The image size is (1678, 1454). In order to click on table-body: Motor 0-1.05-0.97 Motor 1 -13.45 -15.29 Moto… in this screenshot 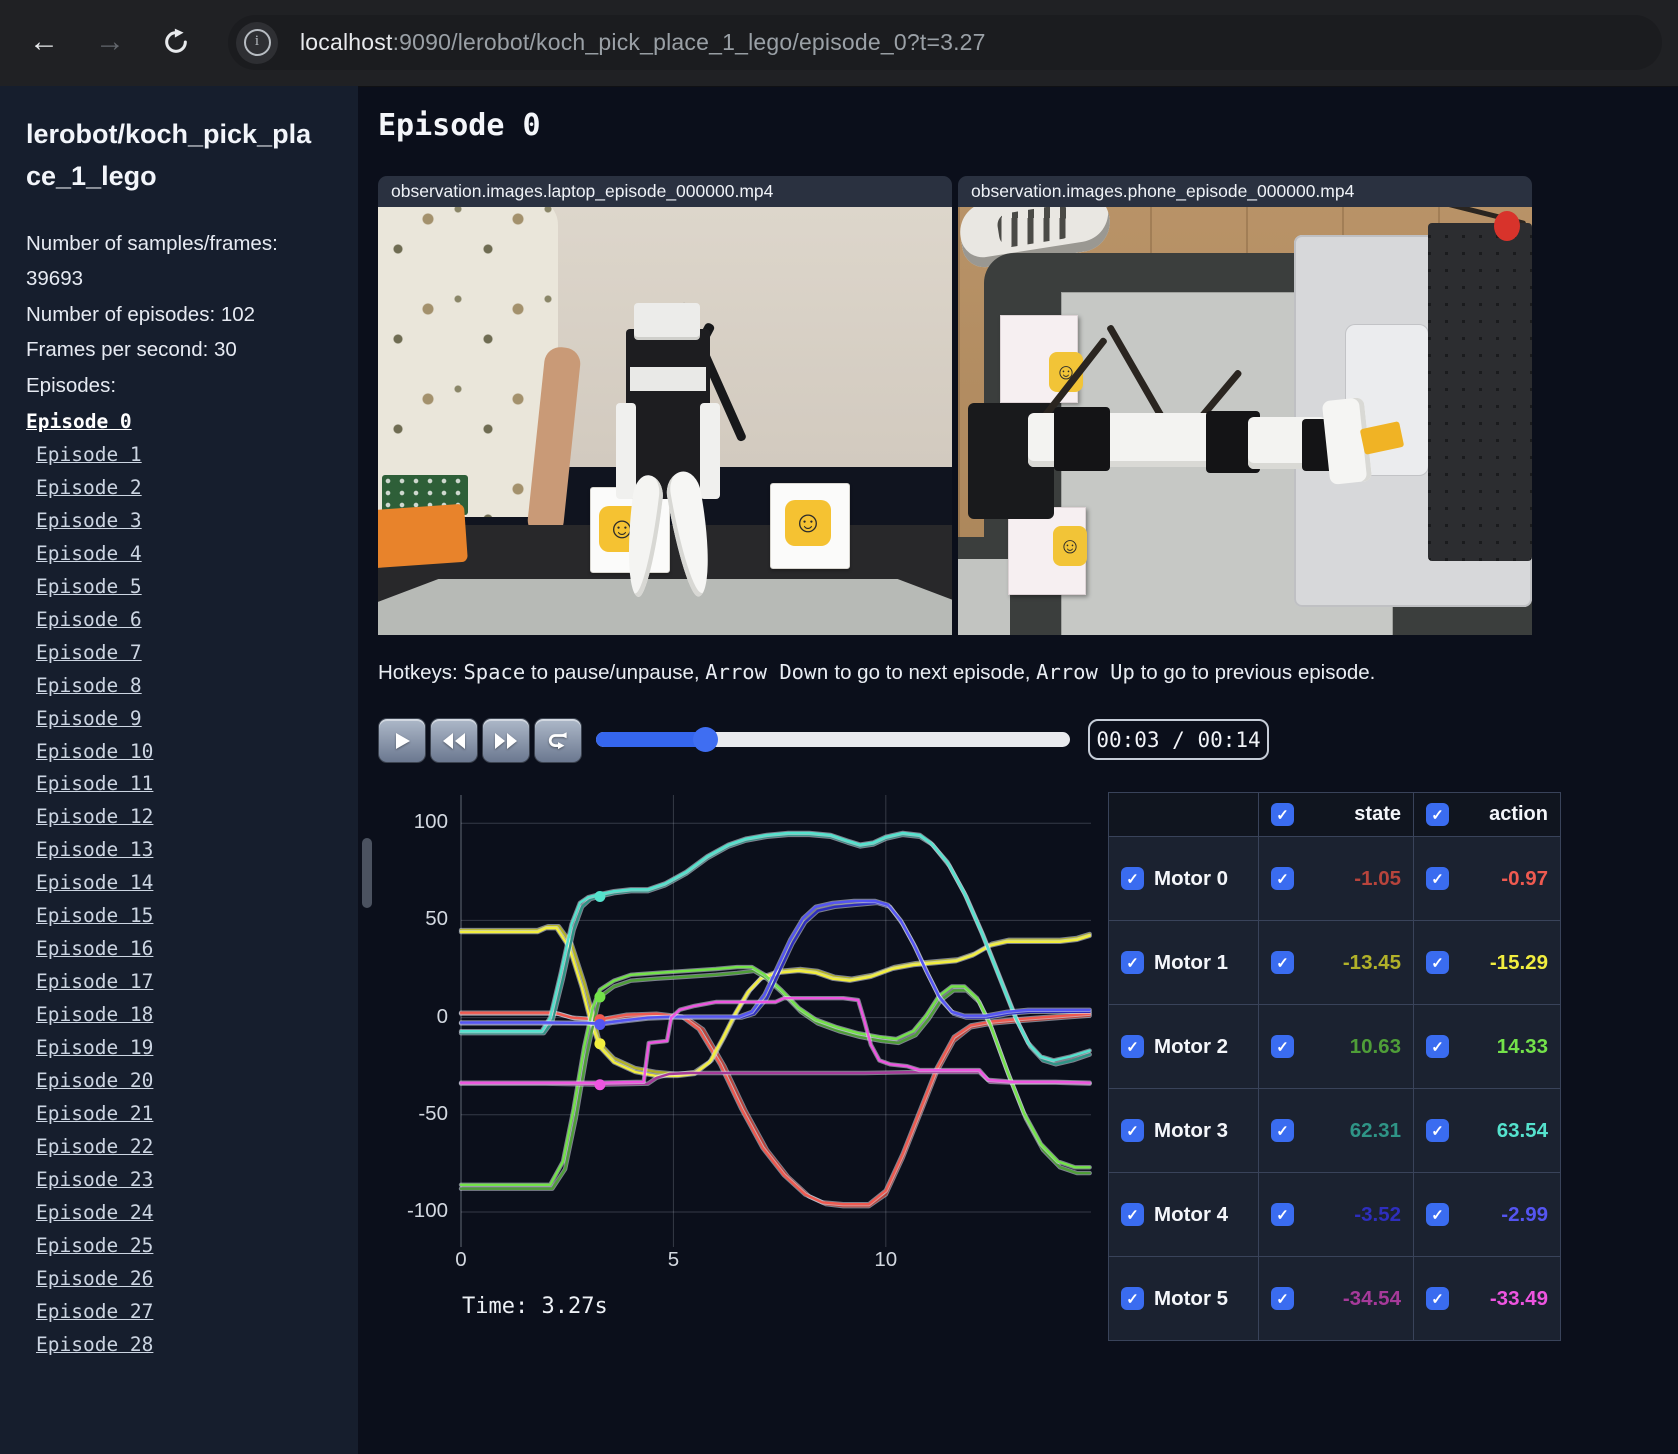, I will do `click(1335, 1089)`.